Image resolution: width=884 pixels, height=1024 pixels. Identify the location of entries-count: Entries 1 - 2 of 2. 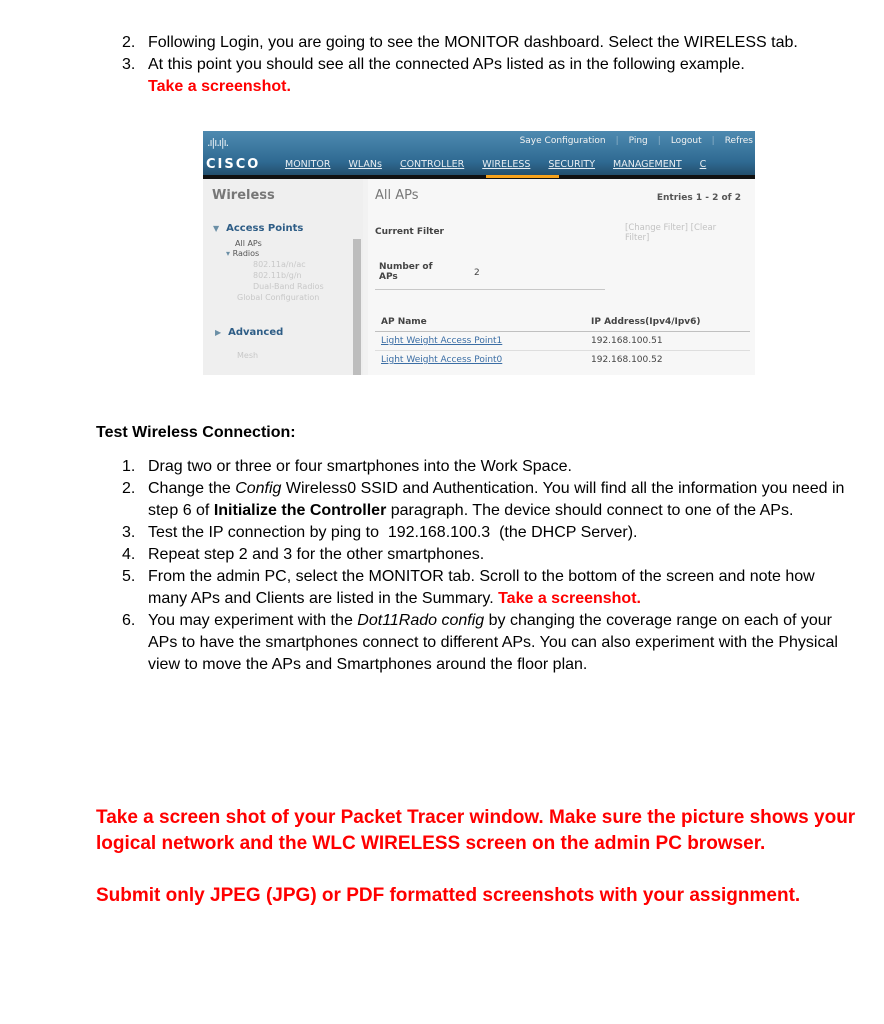
(698, 198).